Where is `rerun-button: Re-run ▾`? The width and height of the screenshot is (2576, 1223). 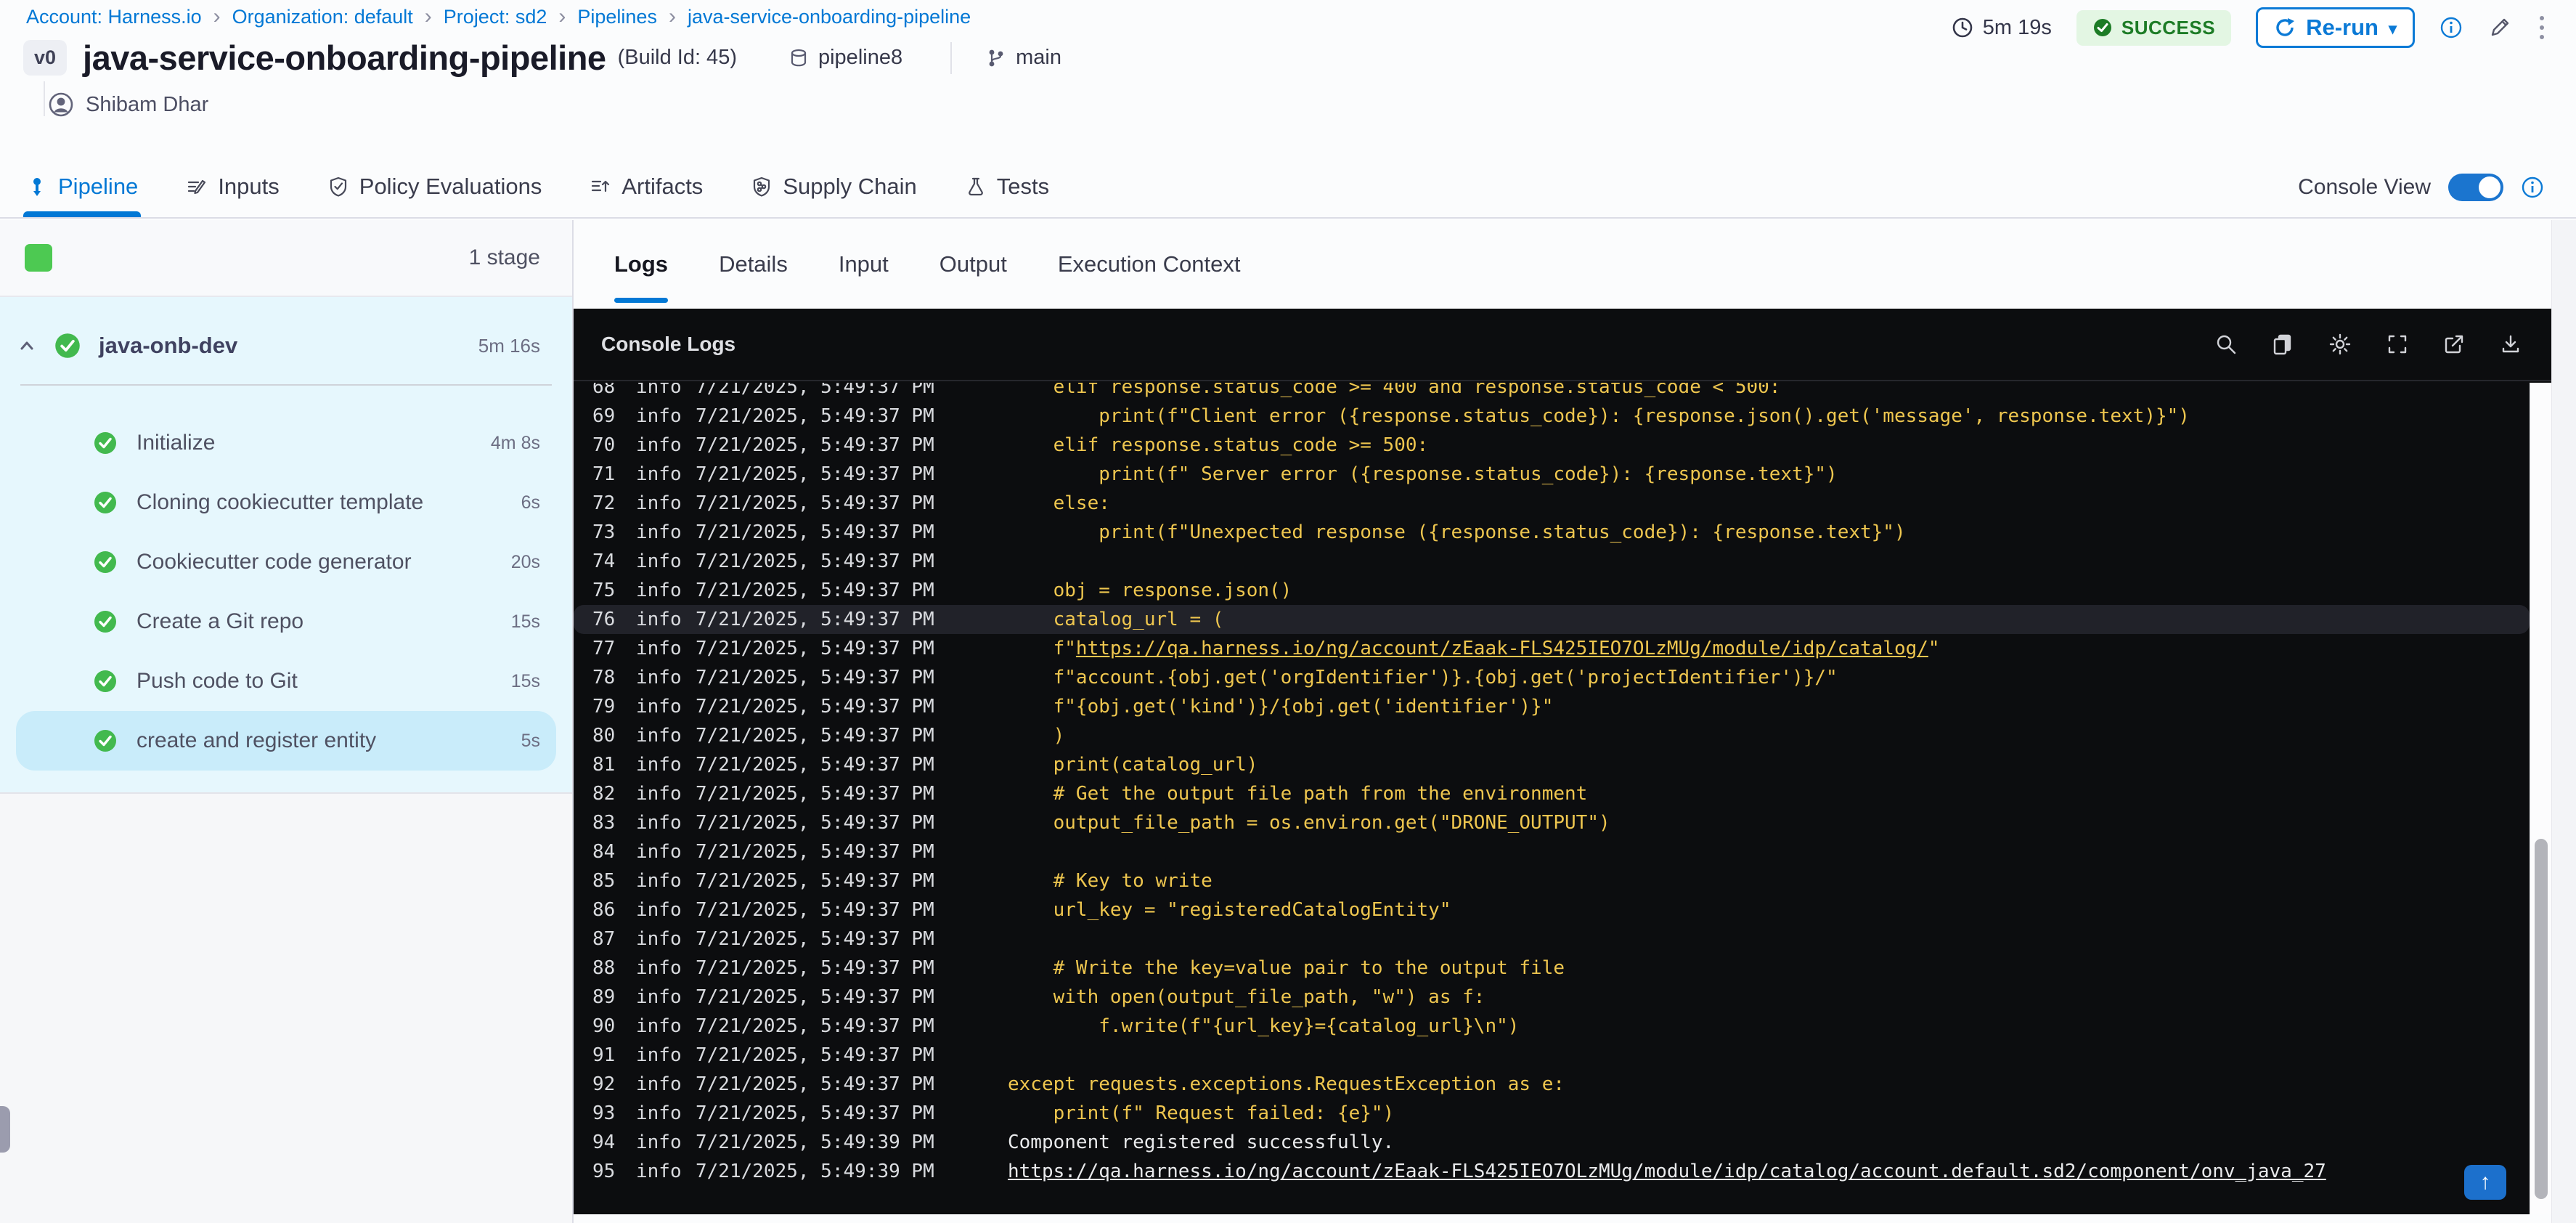 rerun-button: Re-run ▾ is located at coordinates (2335, 27).